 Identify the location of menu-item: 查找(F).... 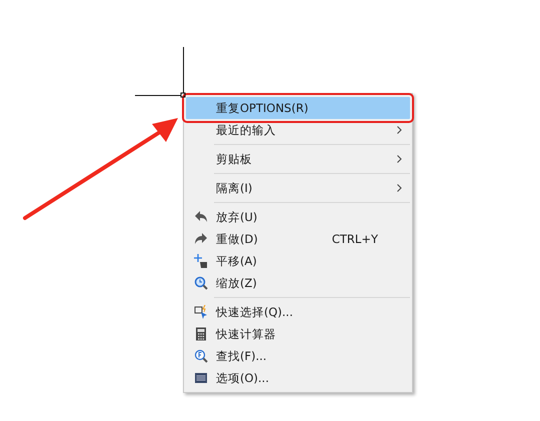
(298, 356).